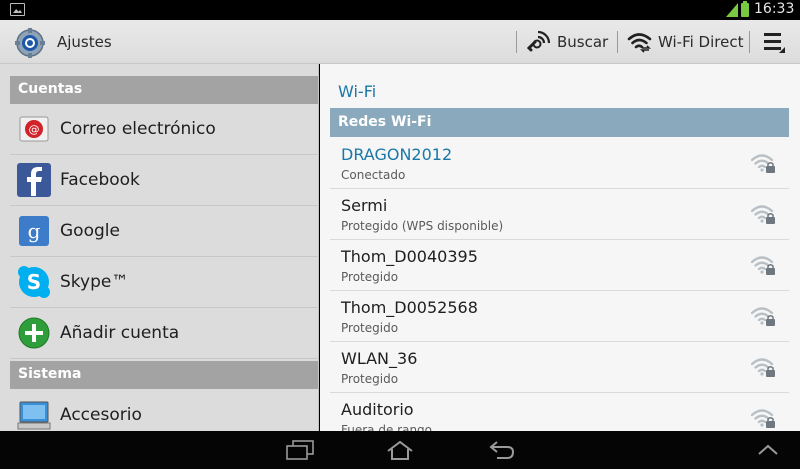 This screenshot has height=469, width=800. I want to click on network-name: Sermi, so click(364, 205).